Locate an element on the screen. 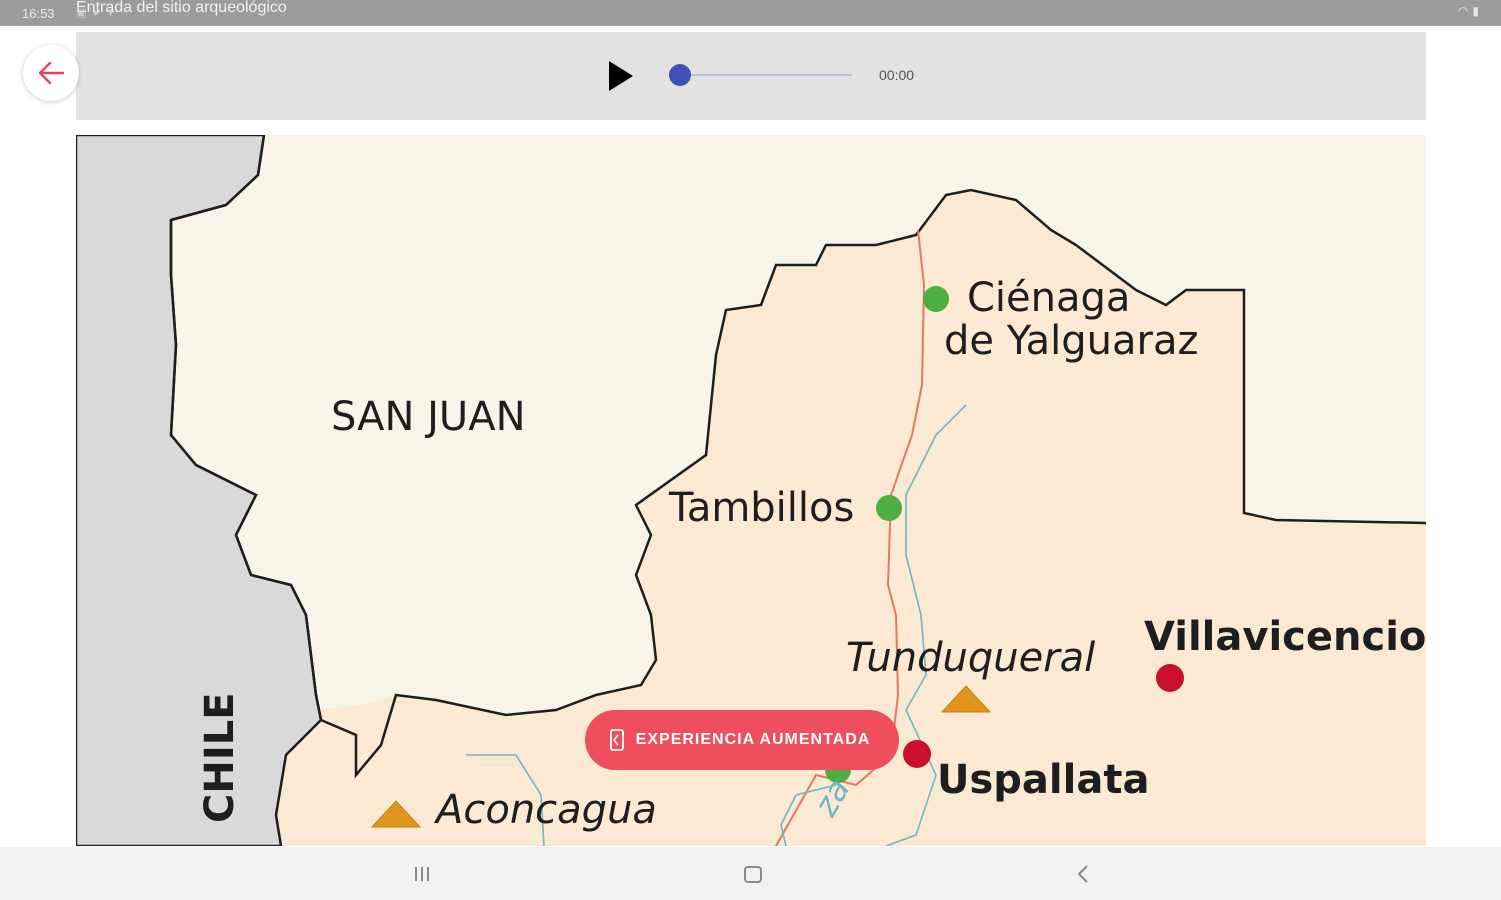 The image size is (1501, 900). notification-icons: ▣●▼ is located at coordinates (99, 12).